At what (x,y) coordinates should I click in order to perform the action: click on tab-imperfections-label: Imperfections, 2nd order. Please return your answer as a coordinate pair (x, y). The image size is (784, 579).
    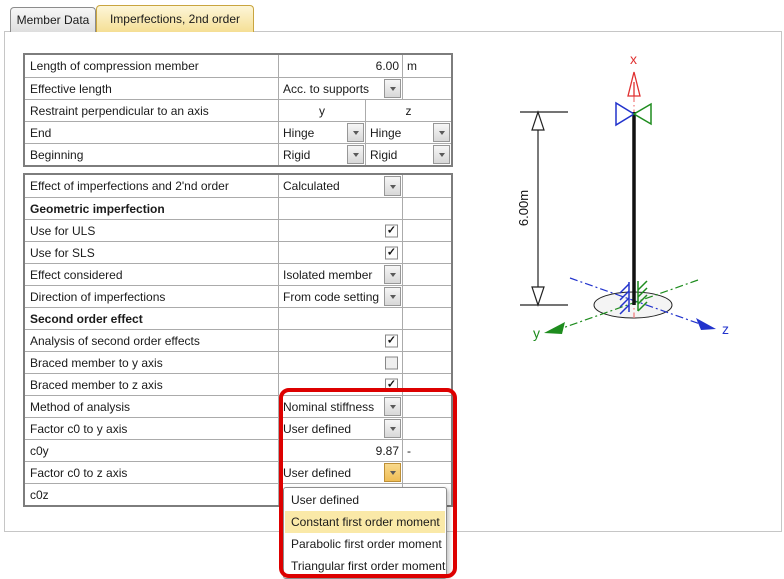
    Looking at the image, I should click on (175, 19).